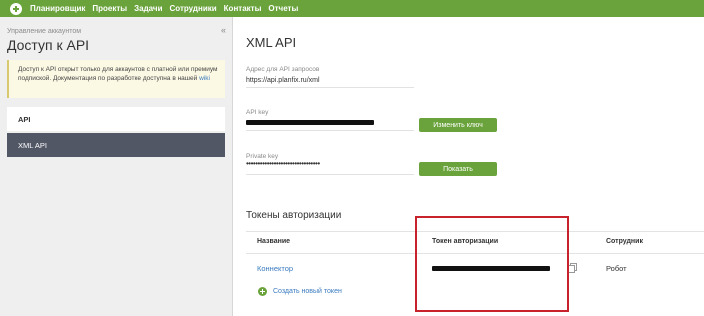  What do you see at coordinates (294, 215) in the screenshot?
I see `tokens-section-title: Токены авторизации` at bounding box center [294, 215].